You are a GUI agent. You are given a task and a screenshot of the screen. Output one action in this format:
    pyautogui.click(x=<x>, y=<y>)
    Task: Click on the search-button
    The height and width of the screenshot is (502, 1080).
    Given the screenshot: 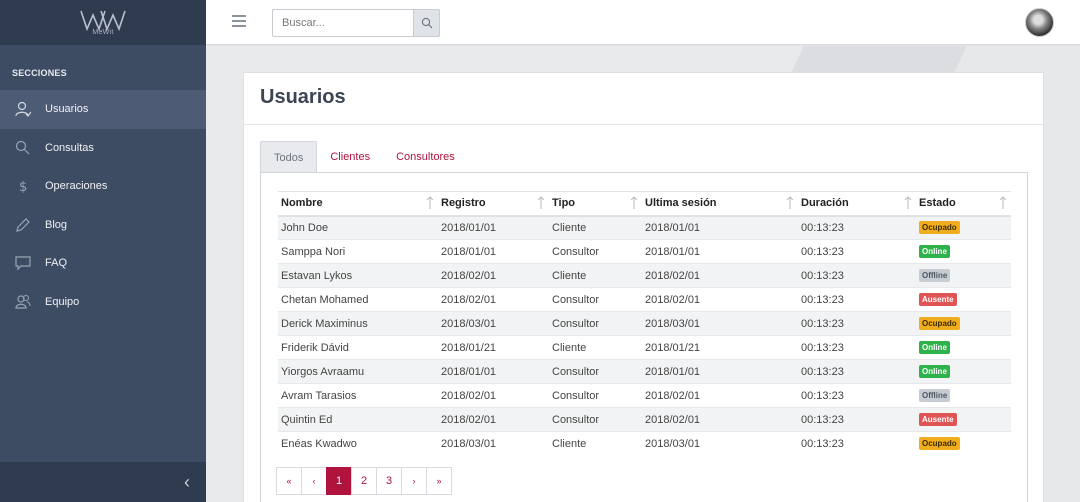 What is the action you would take?
    pyautogui.click(x=426, y=23)
    